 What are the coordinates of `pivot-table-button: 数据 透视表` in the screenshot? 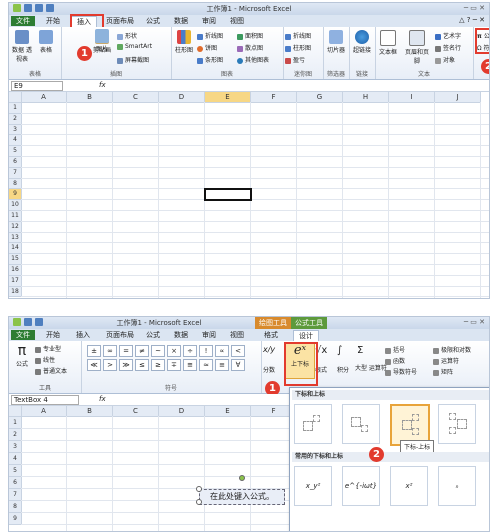 It's located at (22, 46).